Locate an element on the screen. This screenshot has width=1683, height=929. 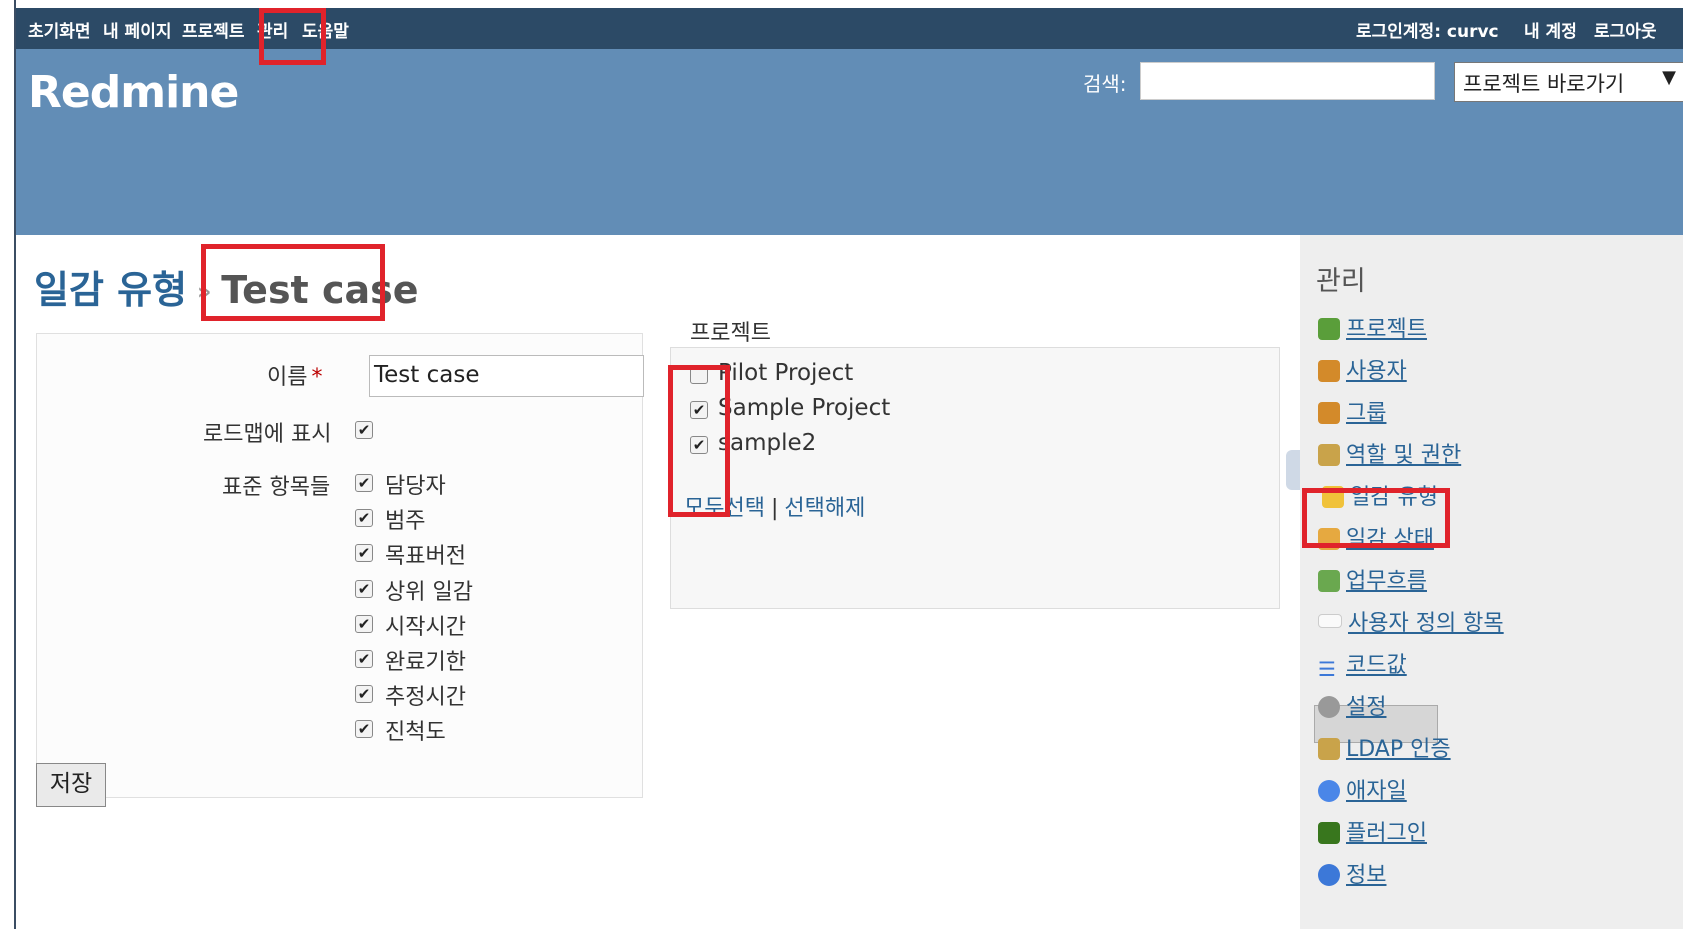
sidebar-item-label: 역할 및 권한 is located at coordinates (1404, 455).